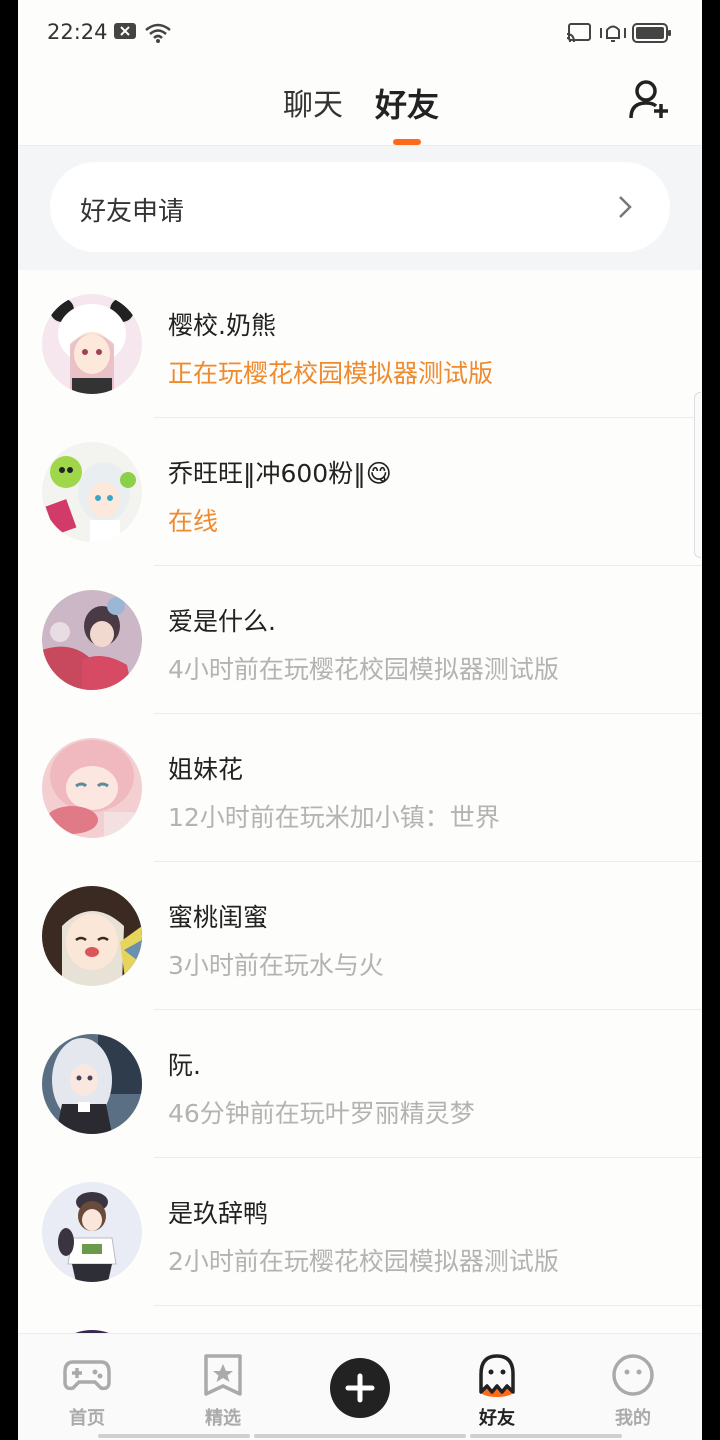 Image resolution: width=720 pixels, height=1440 pixels. I want to click on nav-home-label: 首页, so click(87, 1418).